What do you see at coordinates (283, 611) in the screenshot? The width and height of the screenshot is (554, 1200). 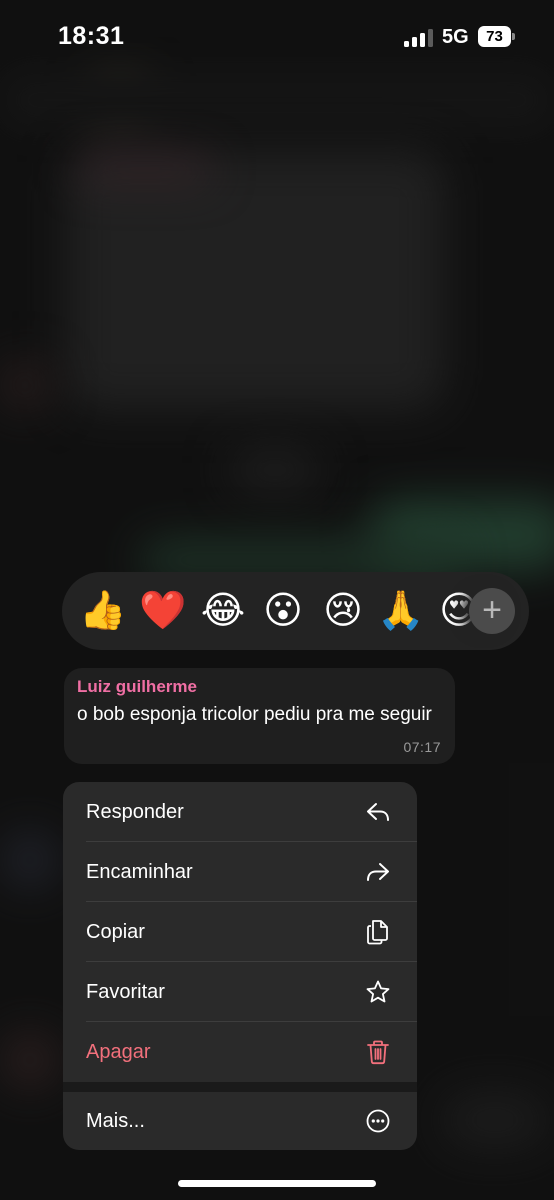 I see `surprised-reaction: 😮` at bounding box center [283, 611].